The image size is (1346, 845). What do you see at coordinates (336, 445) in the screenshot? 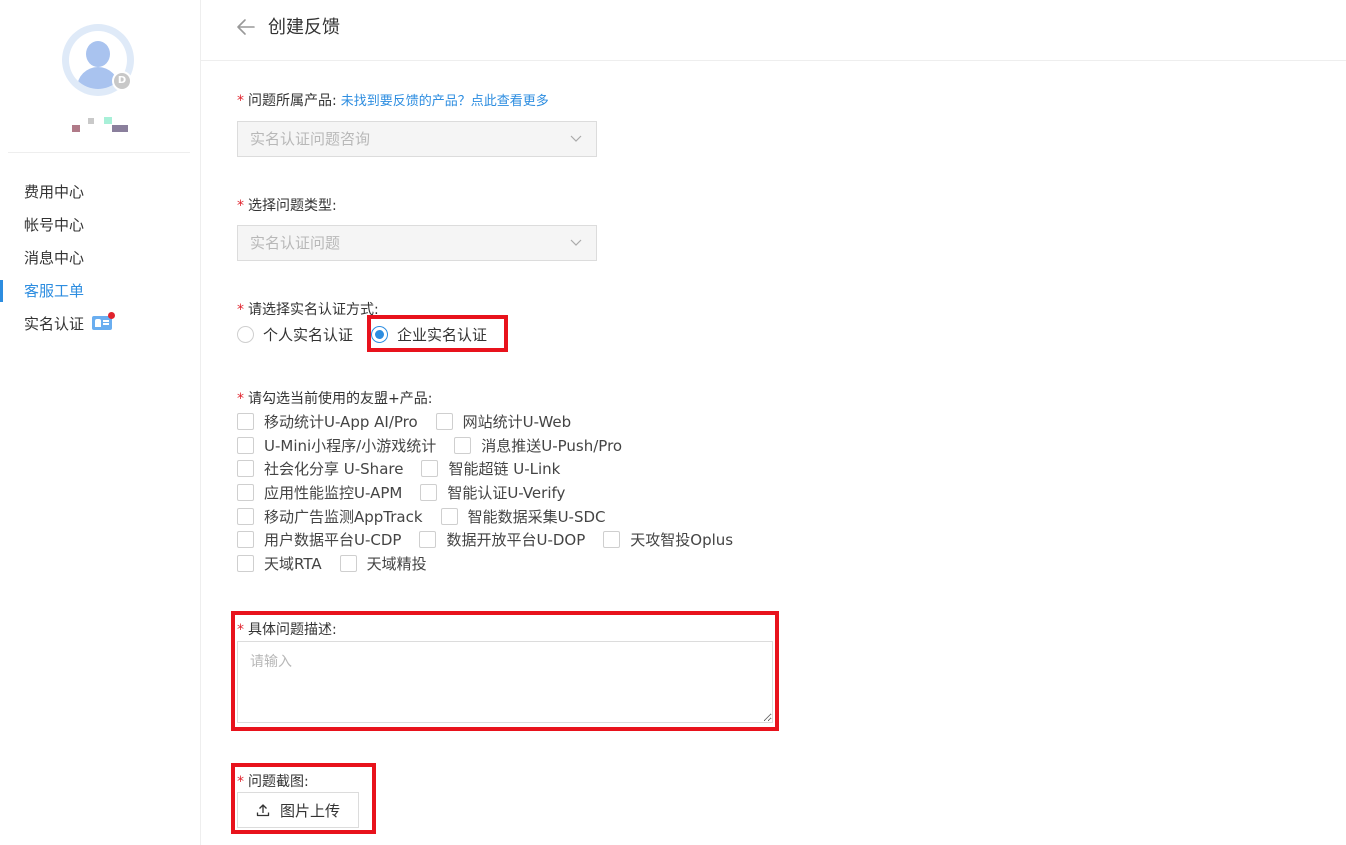
I see `checkbox-u-mini: U-Mini小程序/小游戏统计` at bounding box center [336, 445].